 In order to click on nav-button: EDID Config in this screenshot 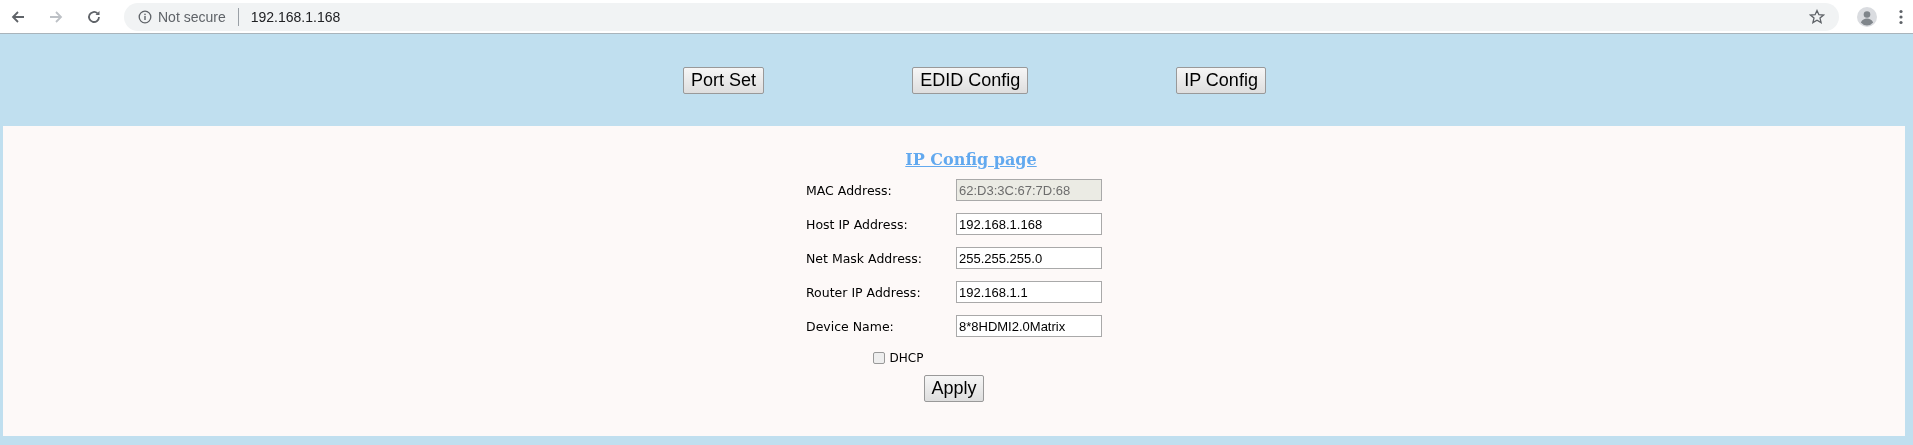, I will do `click(970, 80)`.